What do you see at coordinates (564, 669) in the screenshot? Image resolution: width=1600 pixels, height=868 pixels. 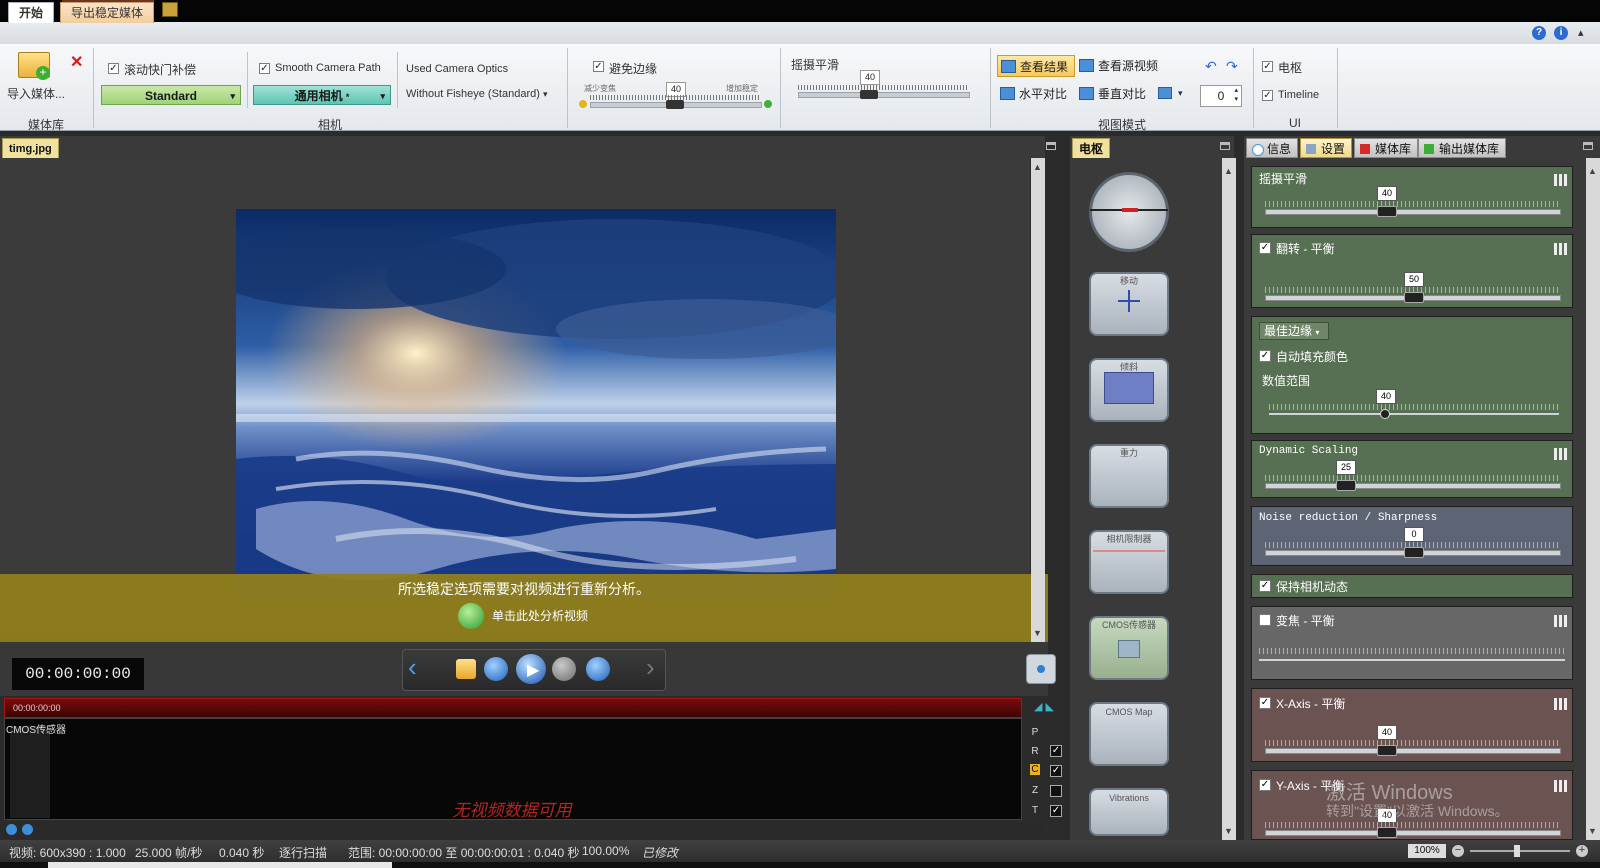 I see `pause-icon` at bounding box center [564, 669].